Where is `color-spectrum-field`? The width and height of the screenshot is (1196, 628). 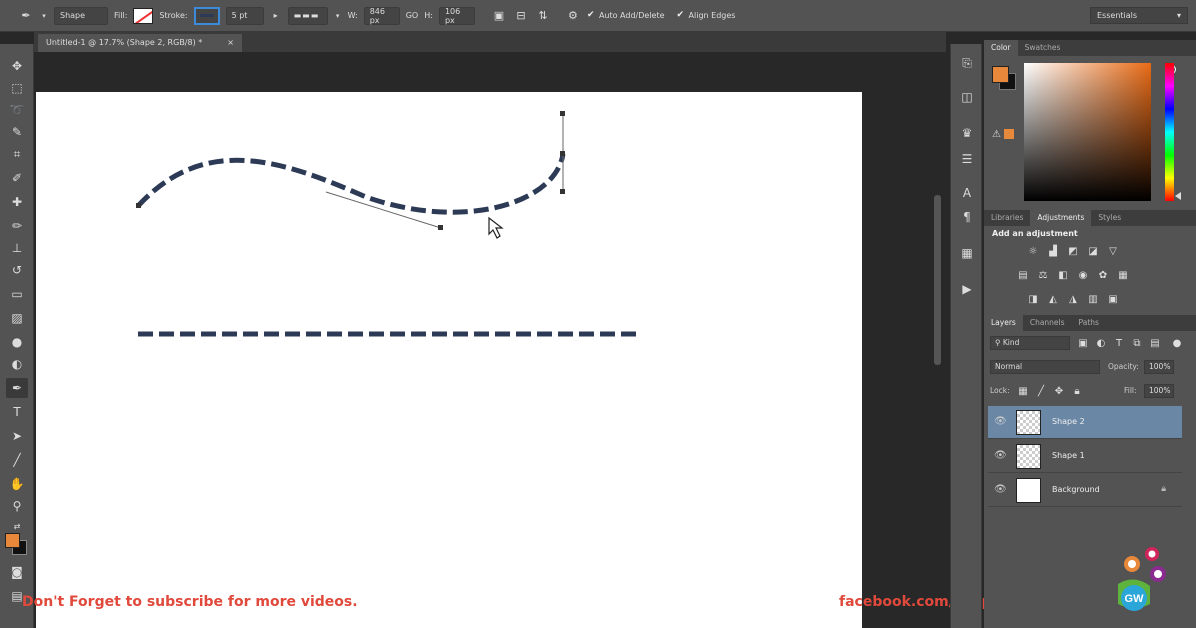
color-spectrum-field is located at coordinates (1100, 132).